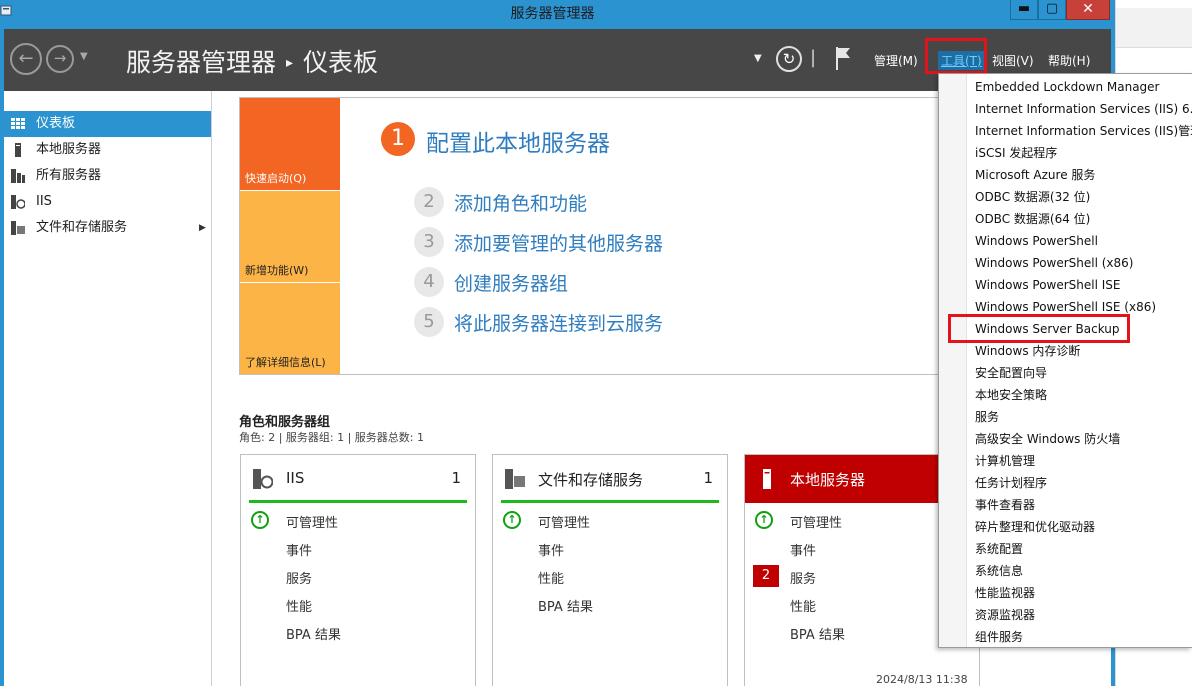 Image resolution: width=1192 pixels, height=686 pixels. What do you see at coordinates (107, 176) in the screenshot?
I see `sidebar-item-all-servers: 所有服务器` at bounding box center [107, 176].